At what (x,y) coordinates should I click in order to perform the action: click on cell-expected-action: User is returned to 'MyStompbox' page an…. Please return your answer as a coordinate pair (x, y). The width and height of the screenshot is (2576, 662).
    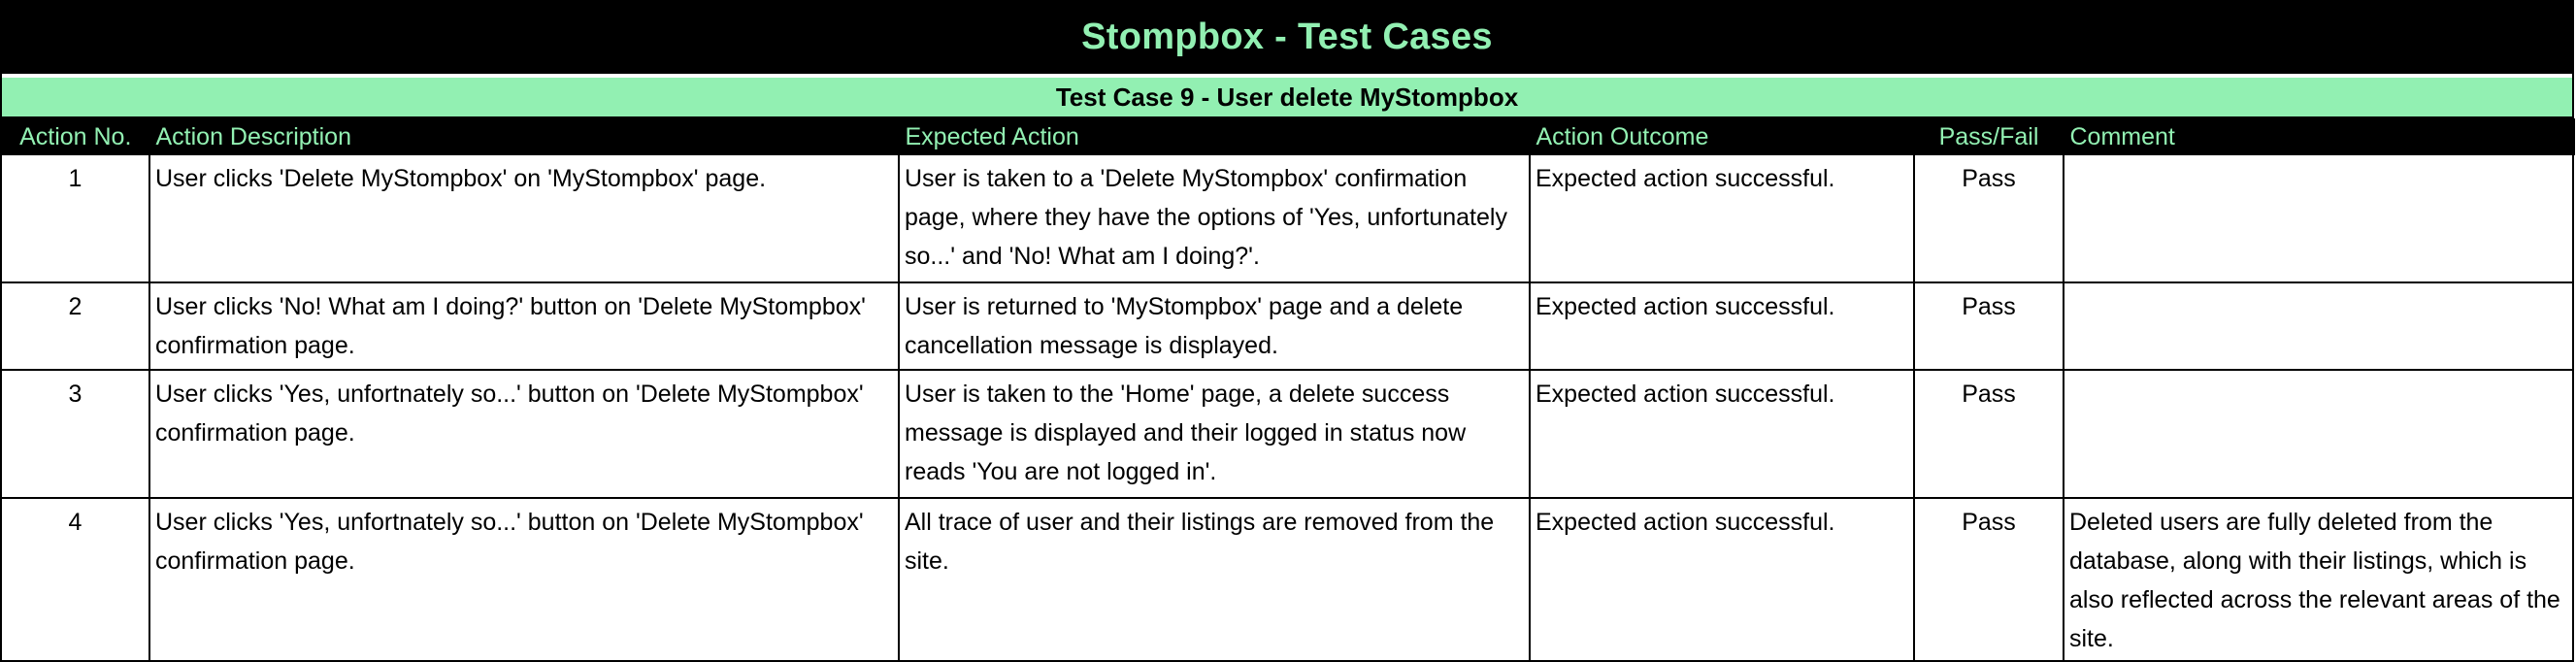
    Looking at the image, I should click on (1215, 326).